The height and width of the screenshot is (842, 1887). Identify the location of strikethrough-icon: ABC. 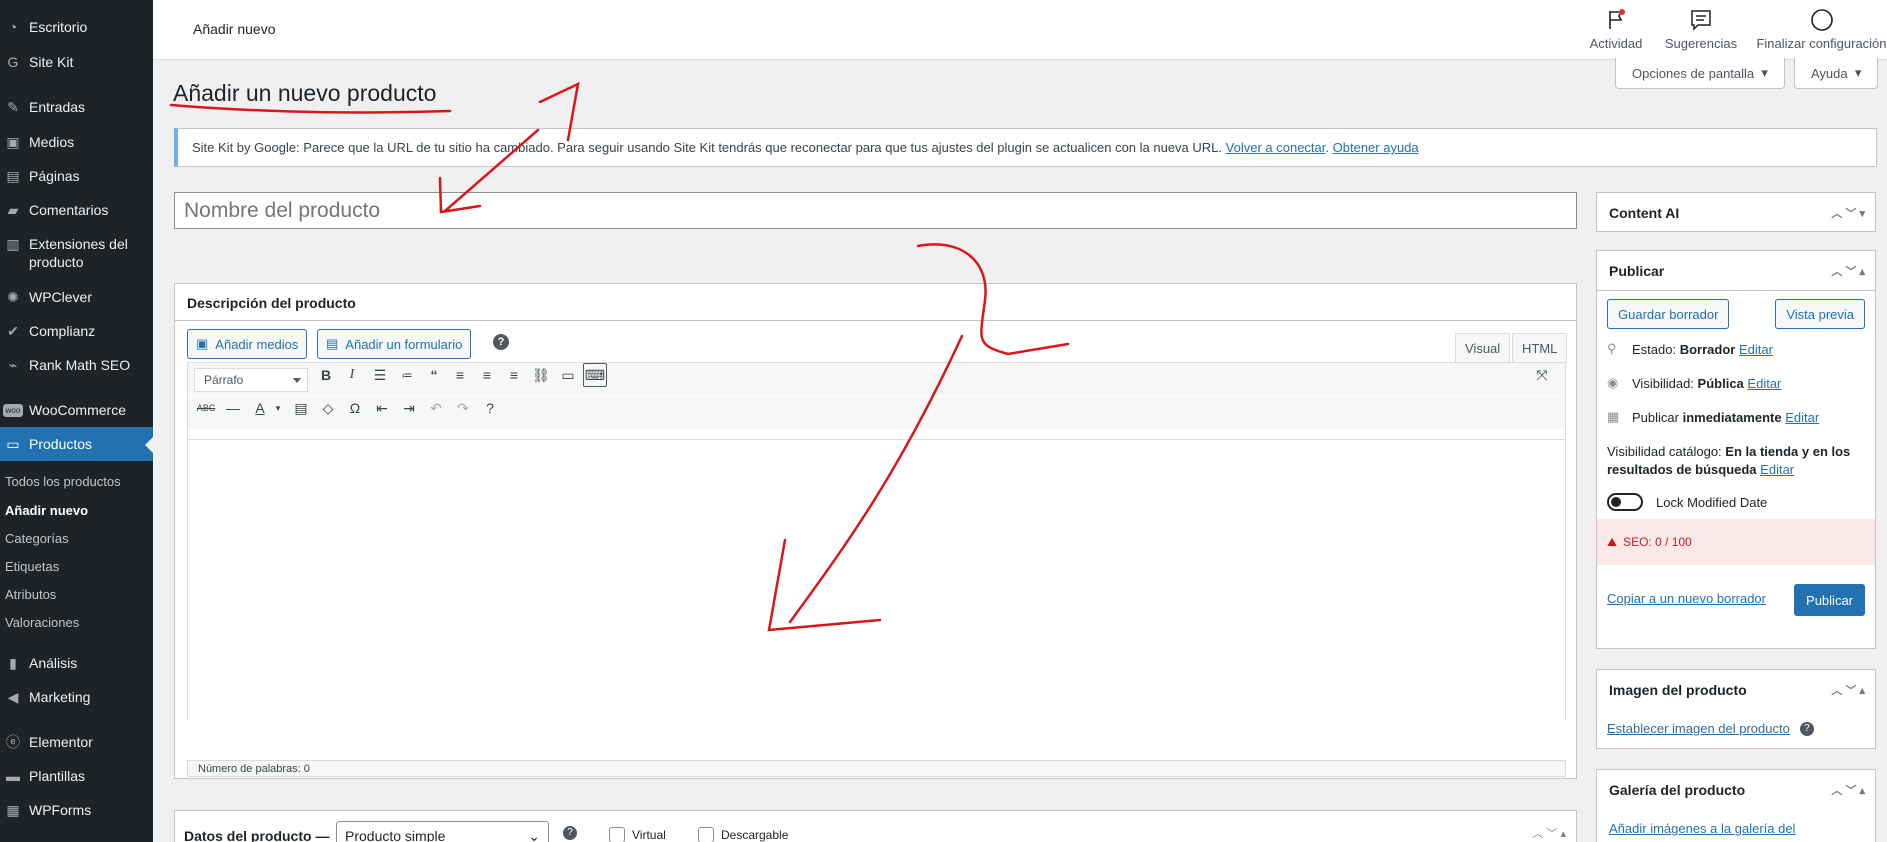
(206, 408).